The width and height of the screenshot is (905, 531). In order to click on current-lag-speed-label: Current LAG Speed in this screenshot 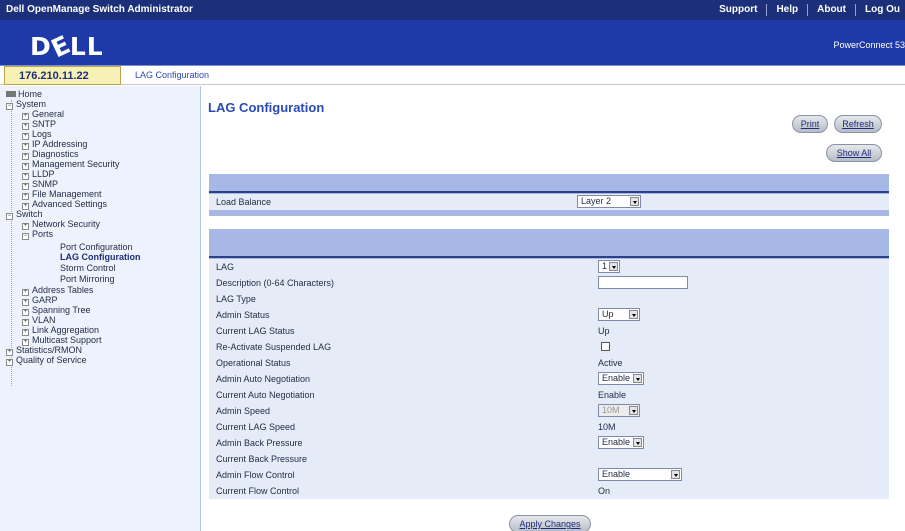, I will do `click(256, 427)`.